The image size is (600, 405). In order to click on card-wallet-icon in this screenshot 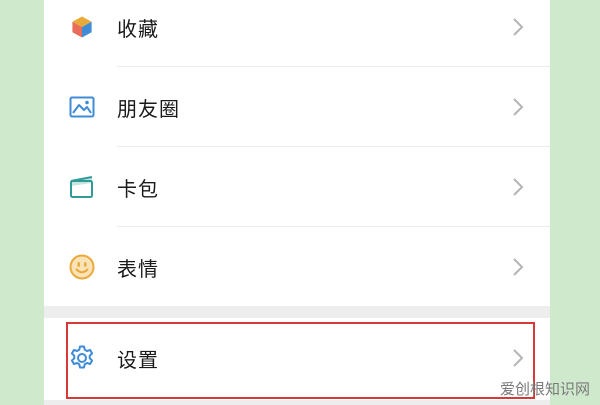, I will do `click(82, 187)`.